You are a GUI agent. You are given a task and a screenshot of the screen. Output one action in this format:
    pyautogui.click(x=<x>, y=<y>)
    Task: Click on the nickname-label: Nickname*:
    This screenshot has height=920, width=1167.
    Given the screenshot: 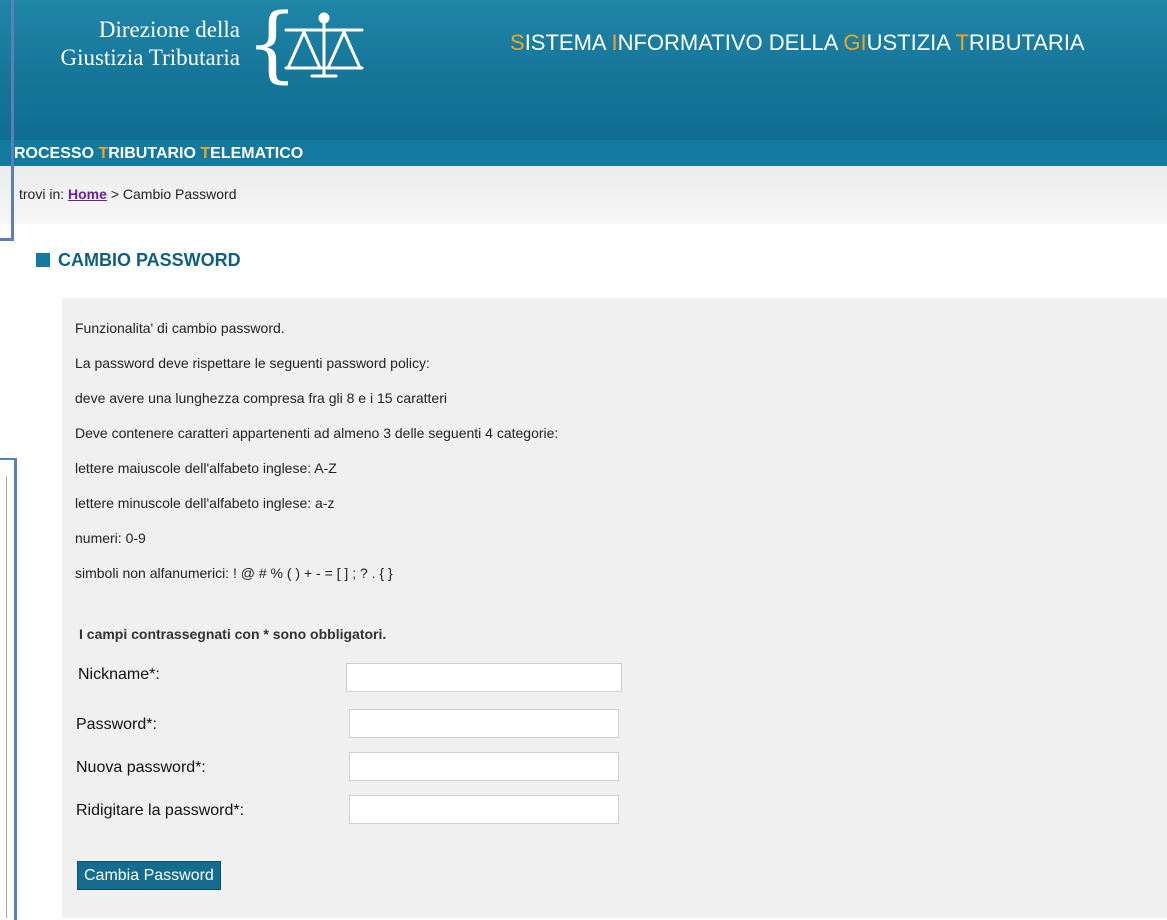 What is the action you would take?
    pyautogui.click(x=119, y=674)
    